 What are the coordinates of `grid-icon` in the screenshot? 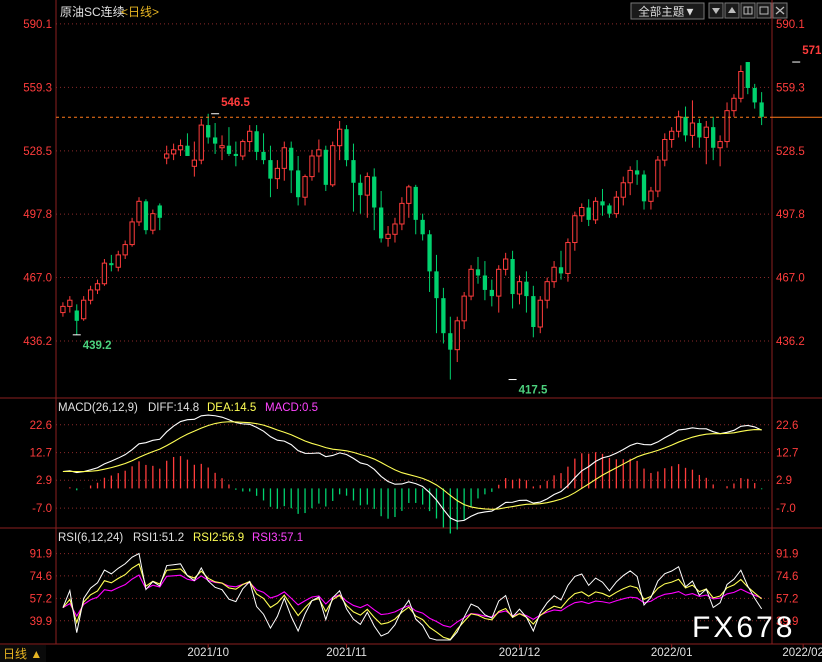 It's located at (748, 10).